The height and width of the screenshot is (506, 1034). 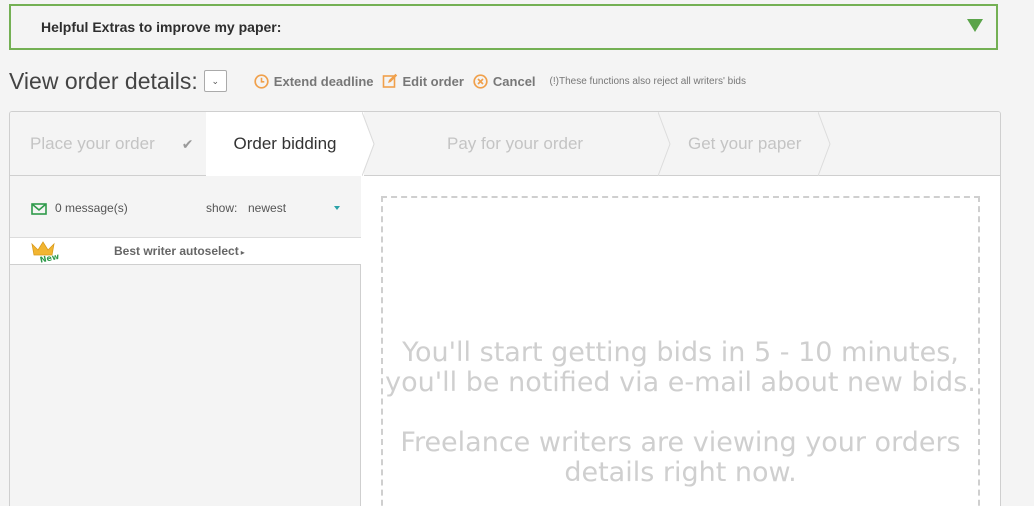 I want to click on autoselect-label: Best writer autoselect ▸, so click(x=179, y=251).